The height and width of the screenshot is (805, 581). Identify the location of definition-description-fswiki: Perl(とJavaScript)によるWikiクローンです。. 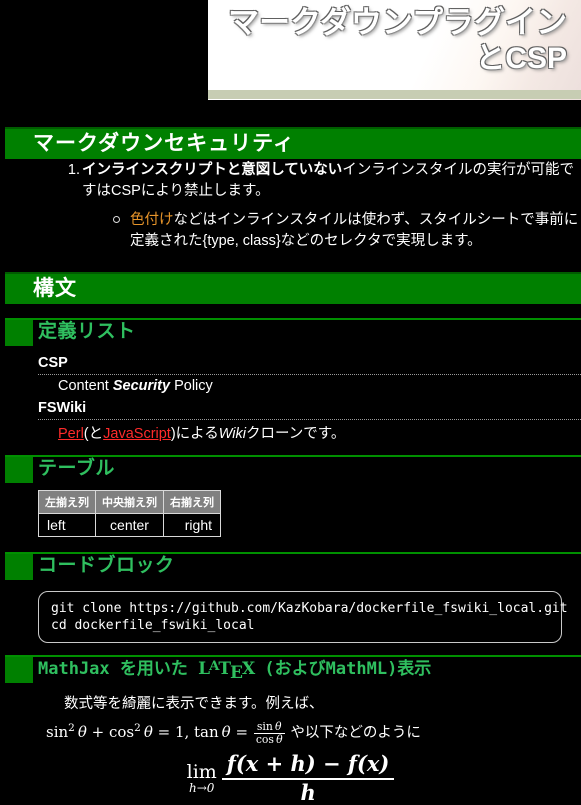
(201, 432).